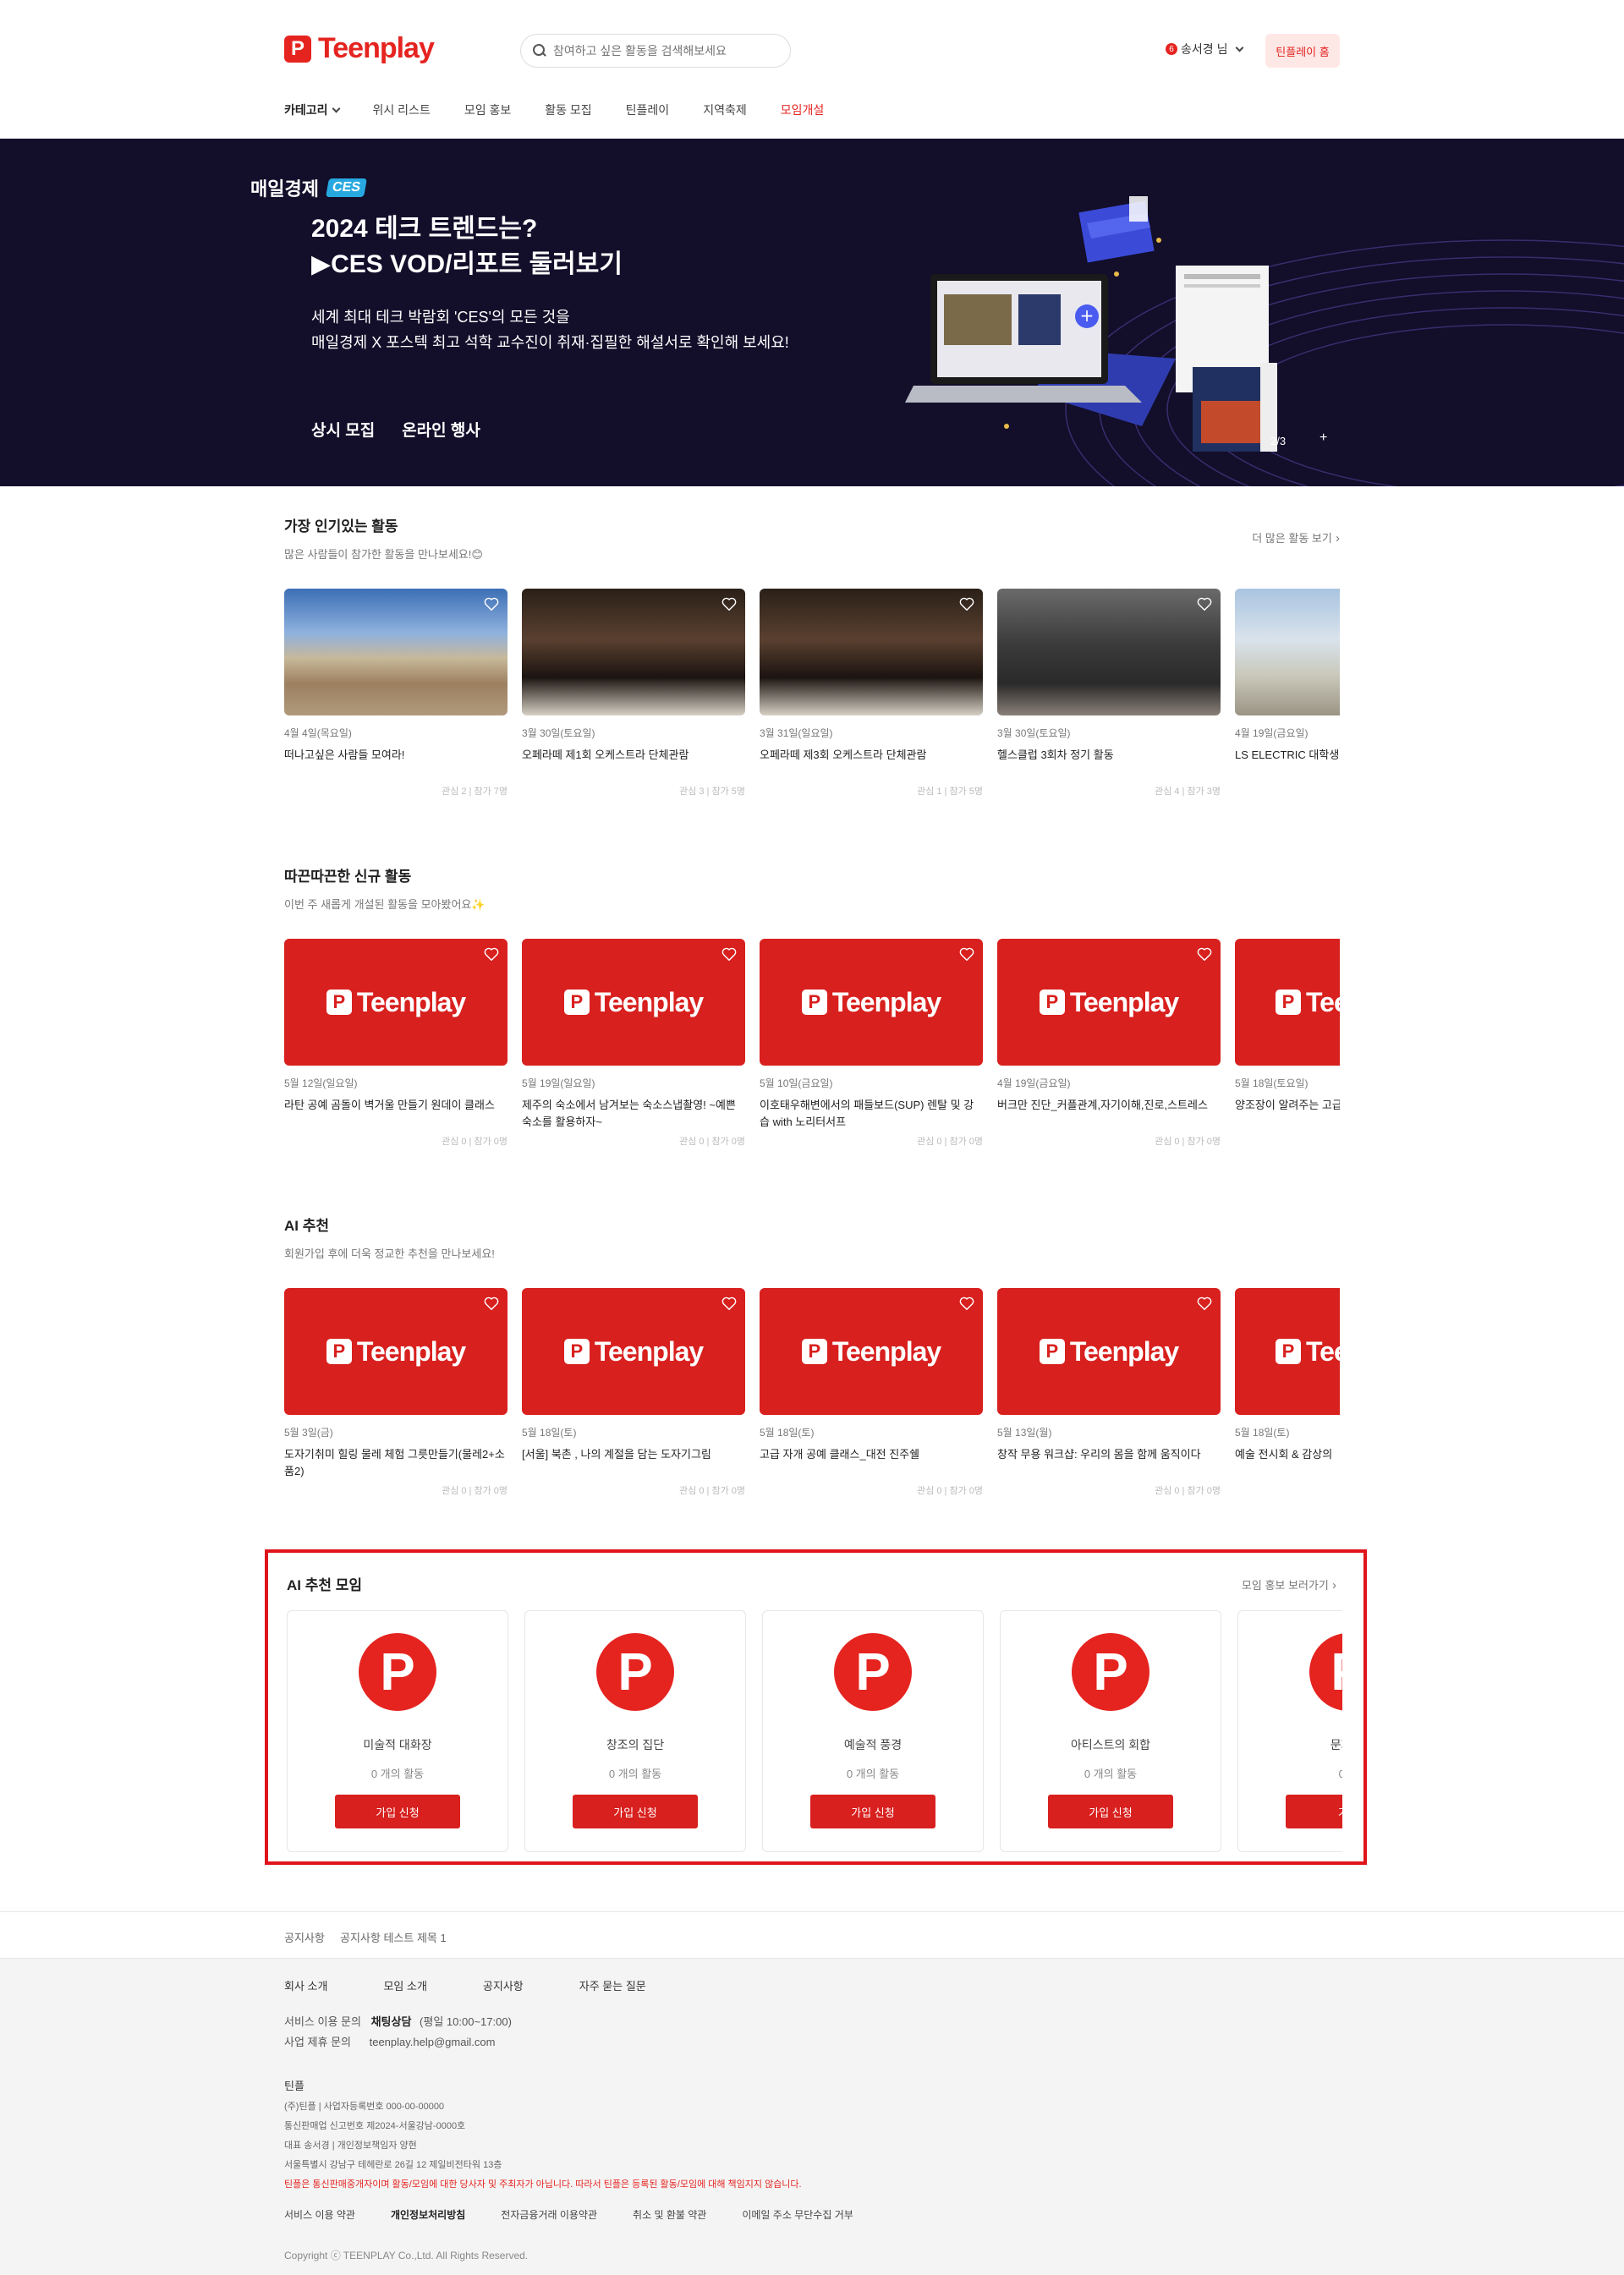  Describe the element at coordinates (488, 109) in the screenshot. I see `nav-club-promo: 모임 홍보` at that location.